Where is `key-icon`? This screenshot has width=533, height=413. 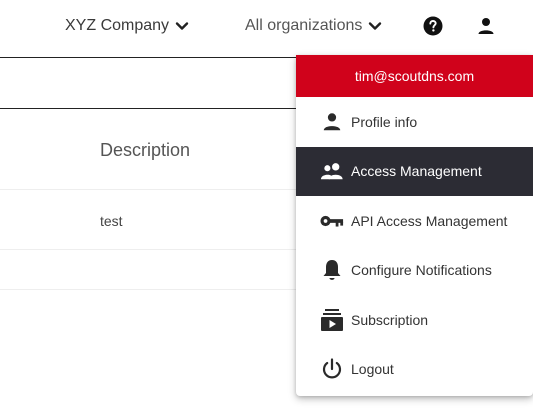 key-icon is located at coordinates (332, 221).